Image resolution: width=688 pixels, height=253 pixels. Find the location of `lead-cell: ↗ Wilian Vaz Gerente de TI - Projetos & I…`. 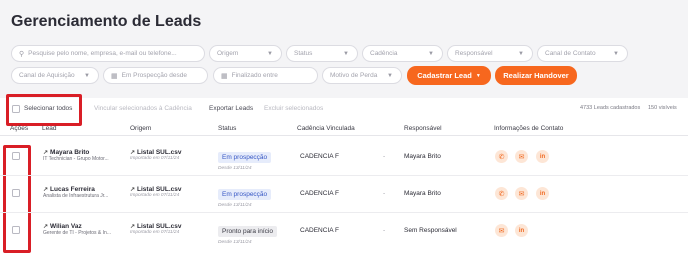

lead-cell: ↗ Wilian Vaz Gerente de TI - Projetos & I… is located at coordinates (77, 229).